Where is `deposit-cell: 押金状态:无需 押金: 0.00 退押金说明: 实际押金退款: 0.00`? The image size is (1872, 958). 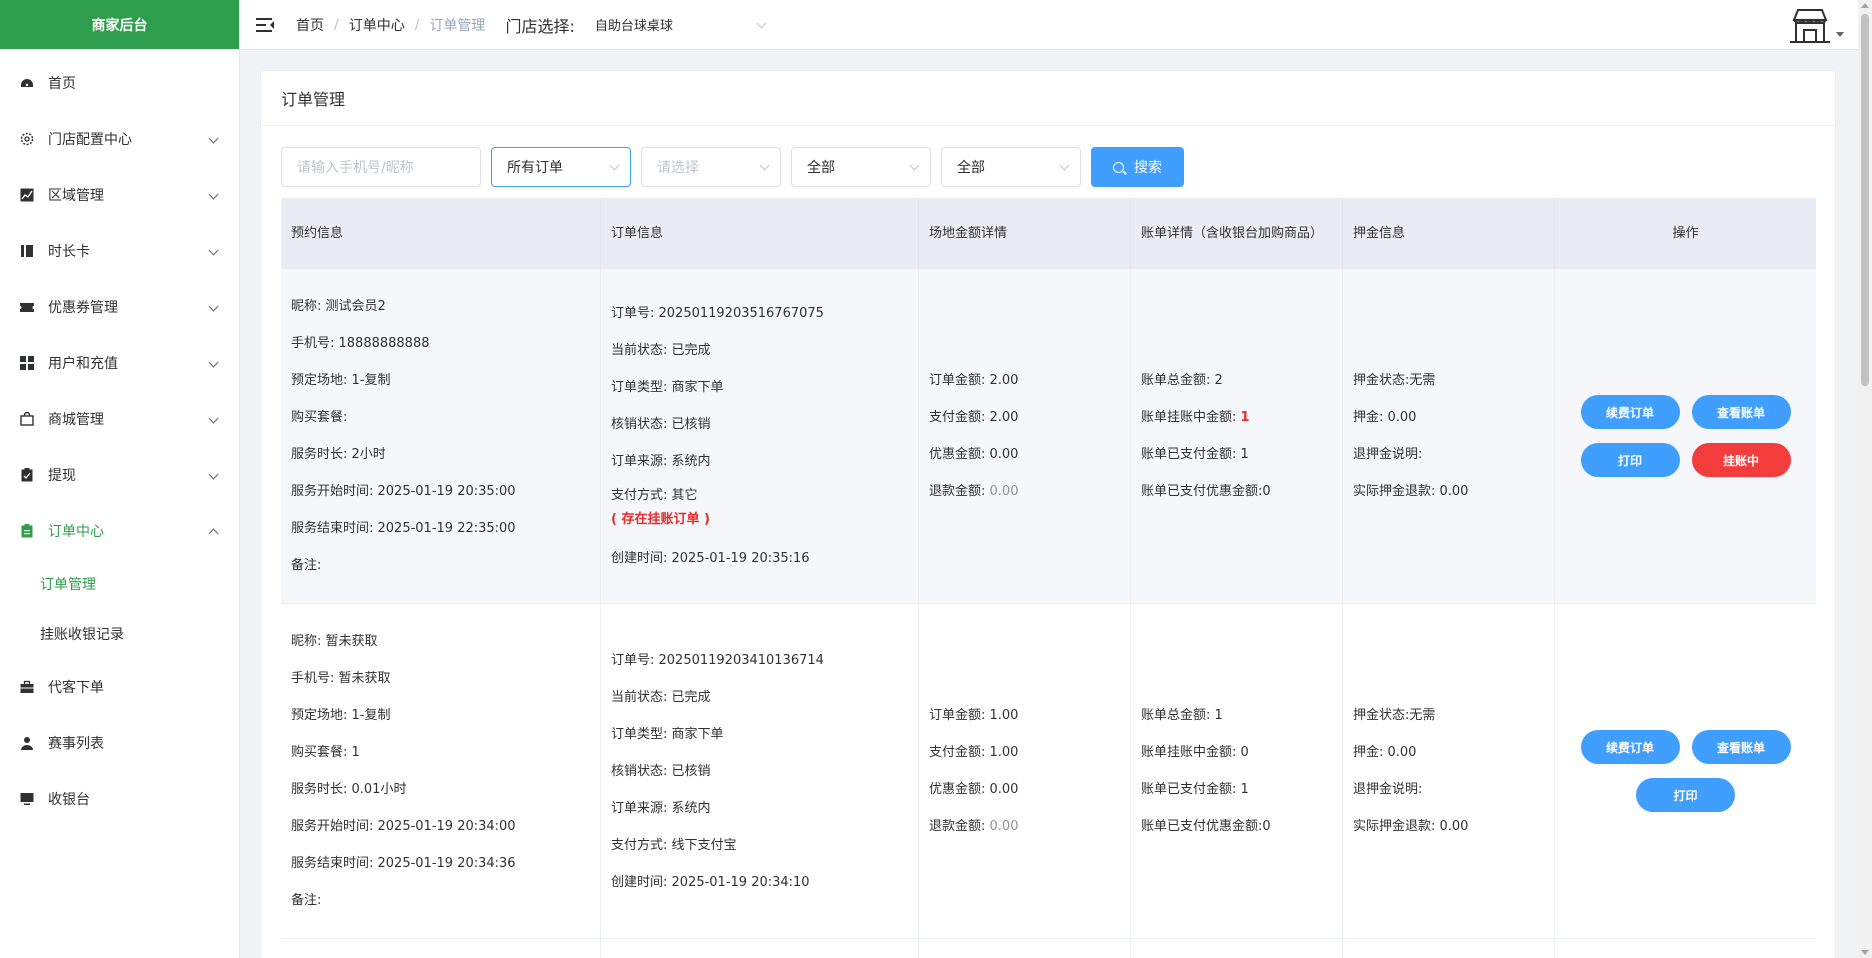 deposit-cell: 押金状态:无需 押金: 0.00 退押金说明: 实际押金退款: 0.00 is located at coordinates (1449, 771).